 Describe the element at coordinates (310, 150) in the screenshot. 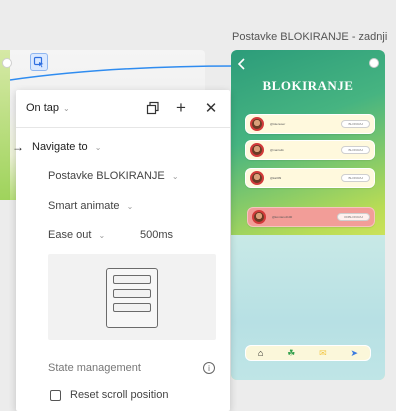

I see `user-card: @mario4k BLOKIRAJ` at that location.